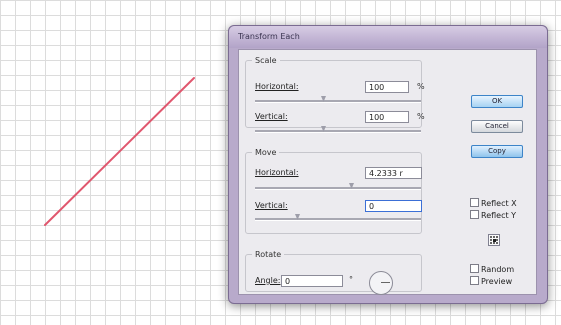 This screenshot has height=325, width=561. I want to click on random-checkbox: Random, so click(492, 269).